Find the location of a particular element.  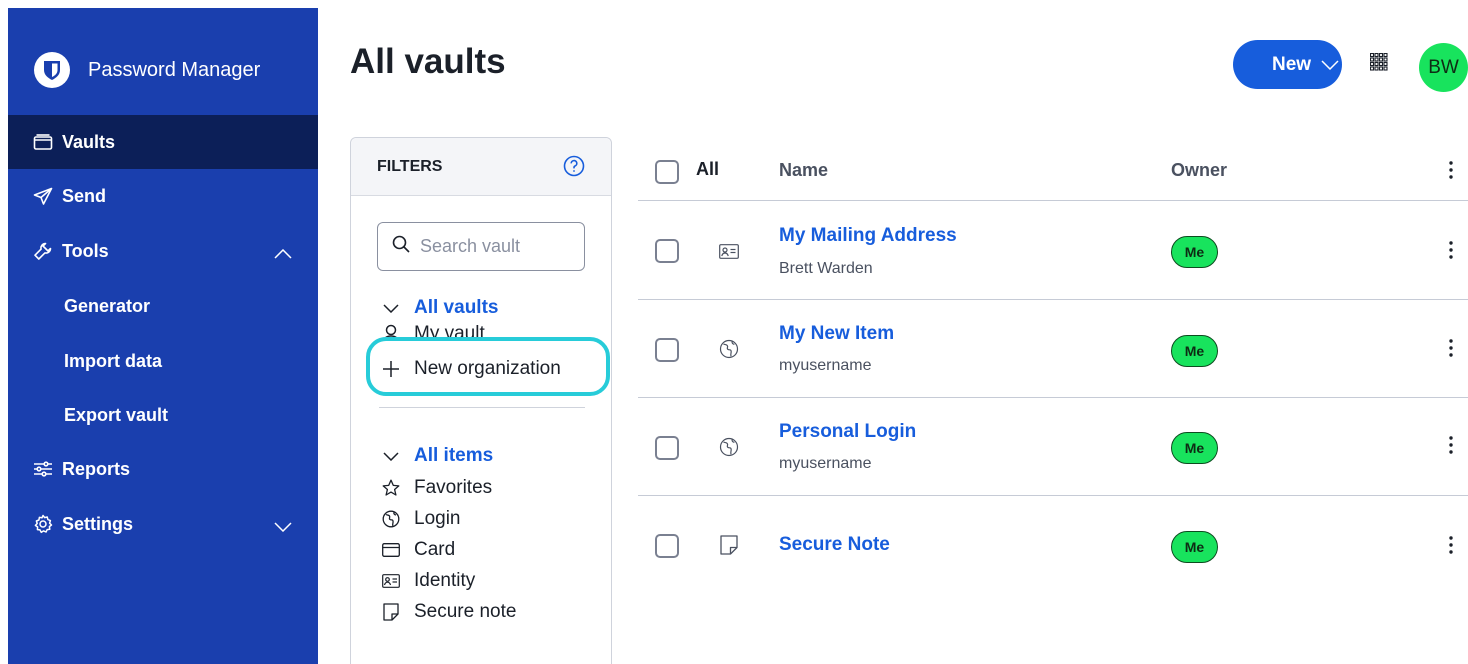

chevron-up-icon is located at coordinates (283, 253).